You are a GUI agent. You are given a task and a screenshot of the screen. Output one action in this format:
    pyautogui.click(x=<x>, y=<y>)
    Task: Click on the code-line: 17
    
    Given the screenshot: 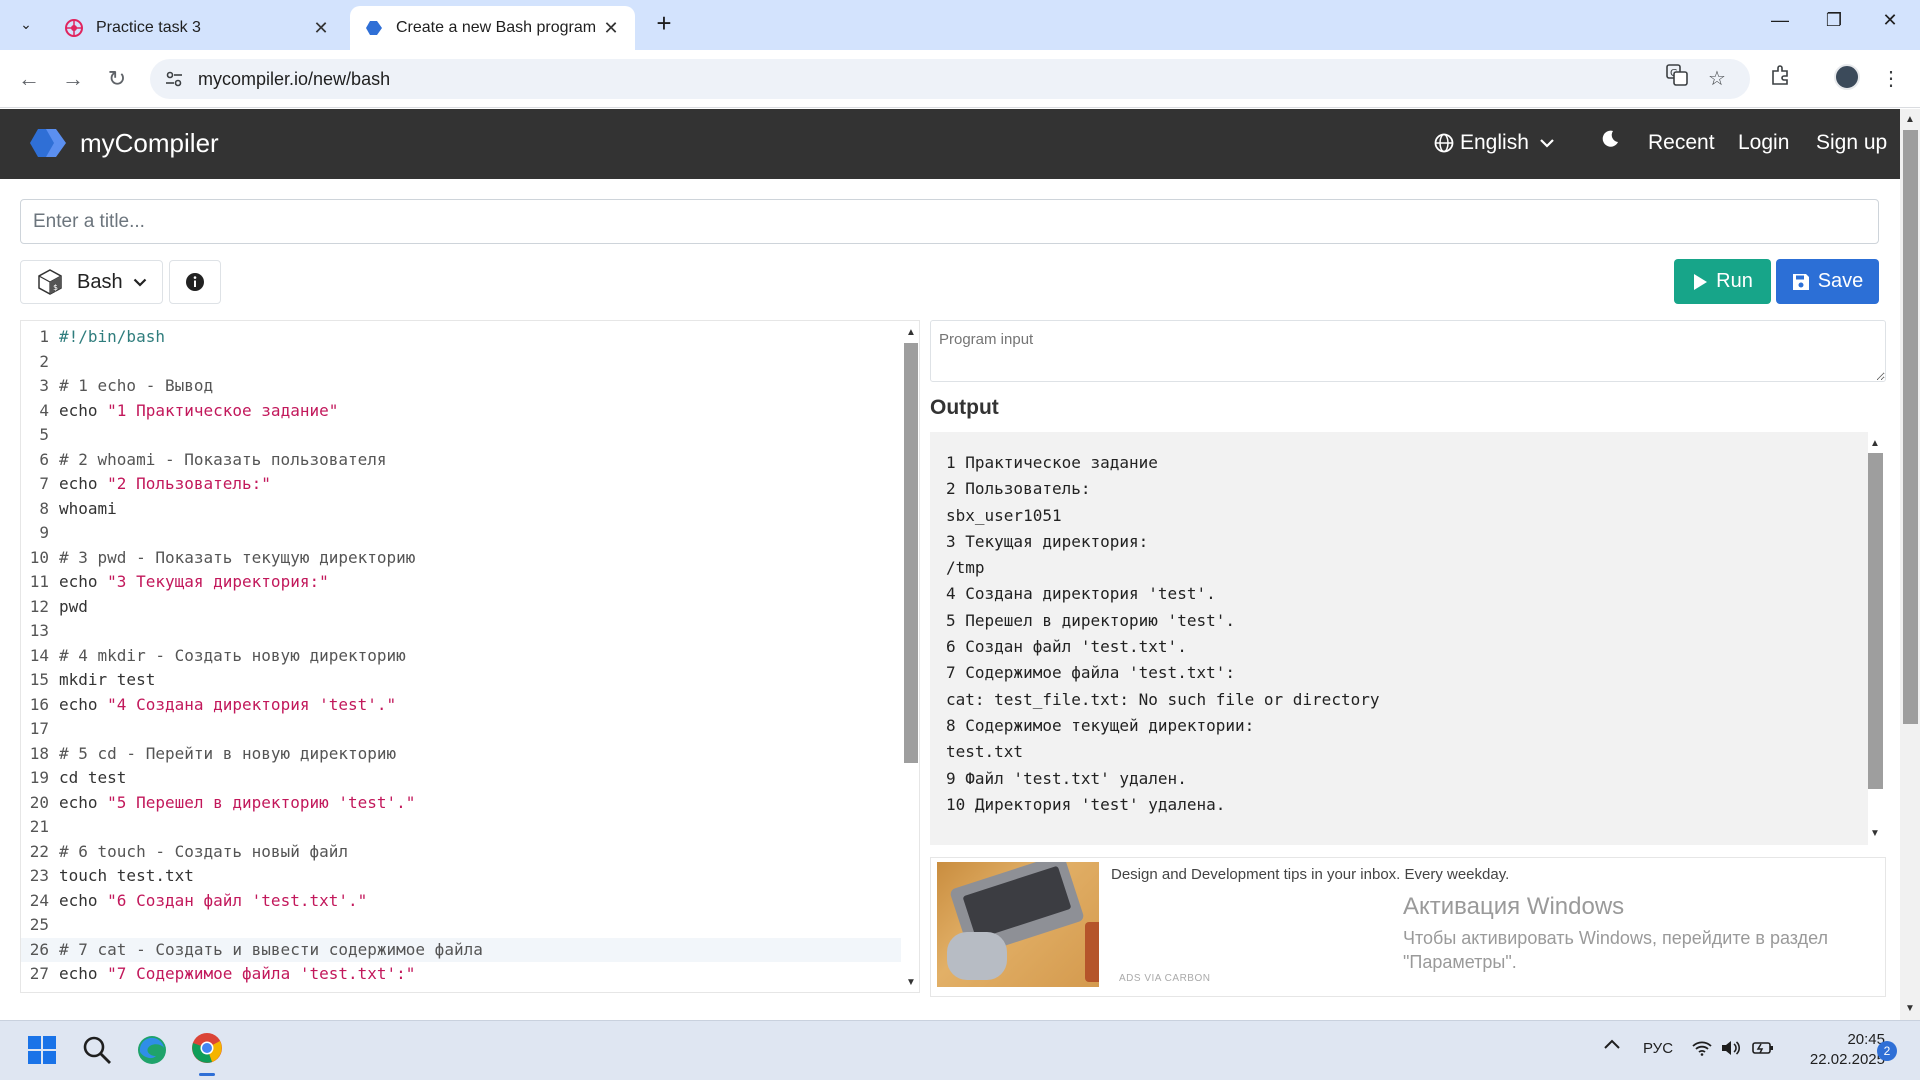 What is the action you would take?
    pyautogui.click(x=461, y=729)
    